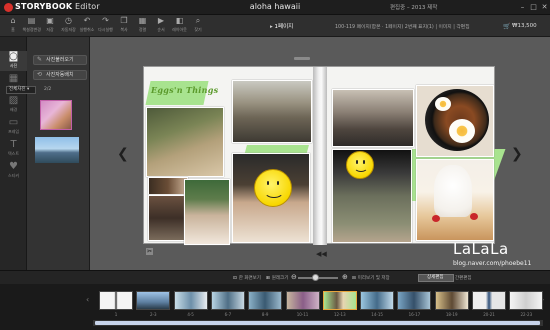  What do you see at coordinates (320, 156) in the screenshot?
I see `book-spine` at bounding box center [320, 156].